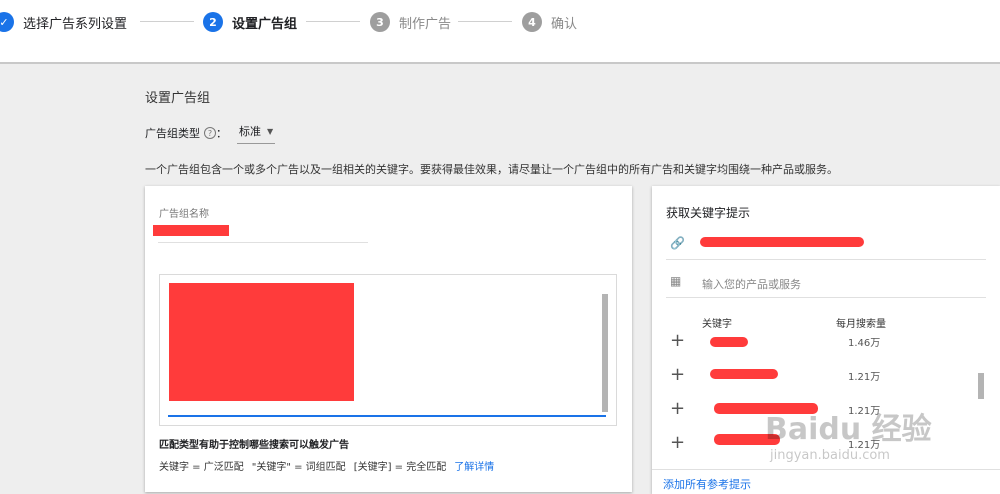  I want to click on match-broad: 关键字 = 广泛匹配, so click(201, 467).